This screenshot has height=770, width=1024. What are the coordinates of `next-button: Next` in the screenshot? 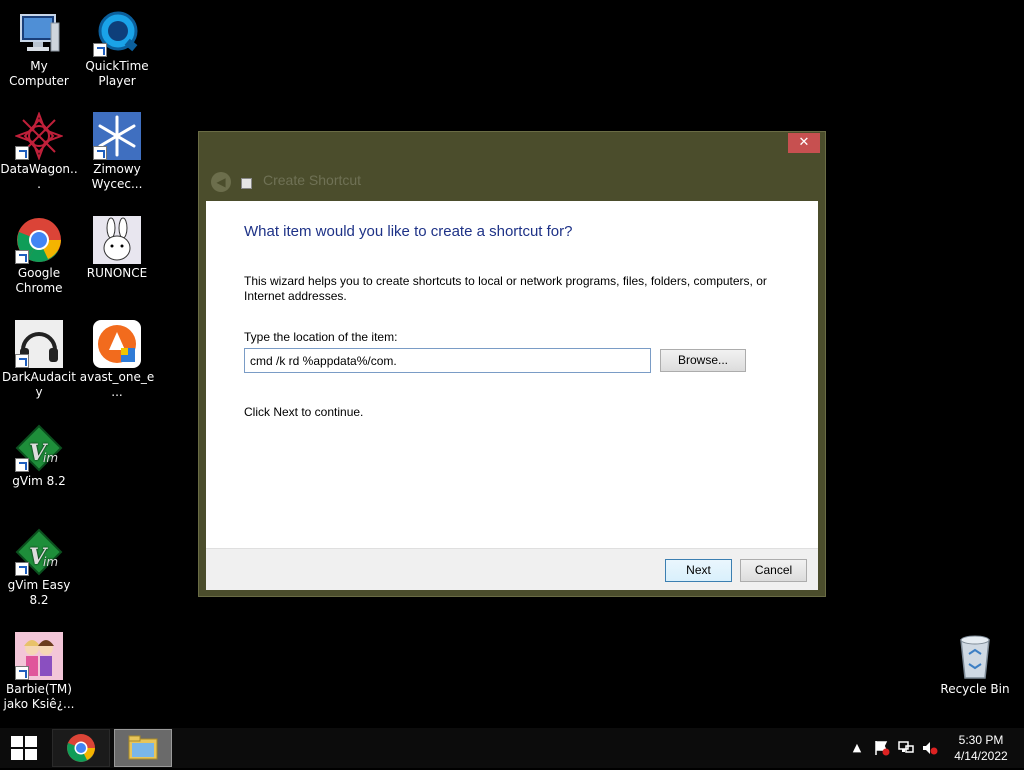 It's located at (698, 570).